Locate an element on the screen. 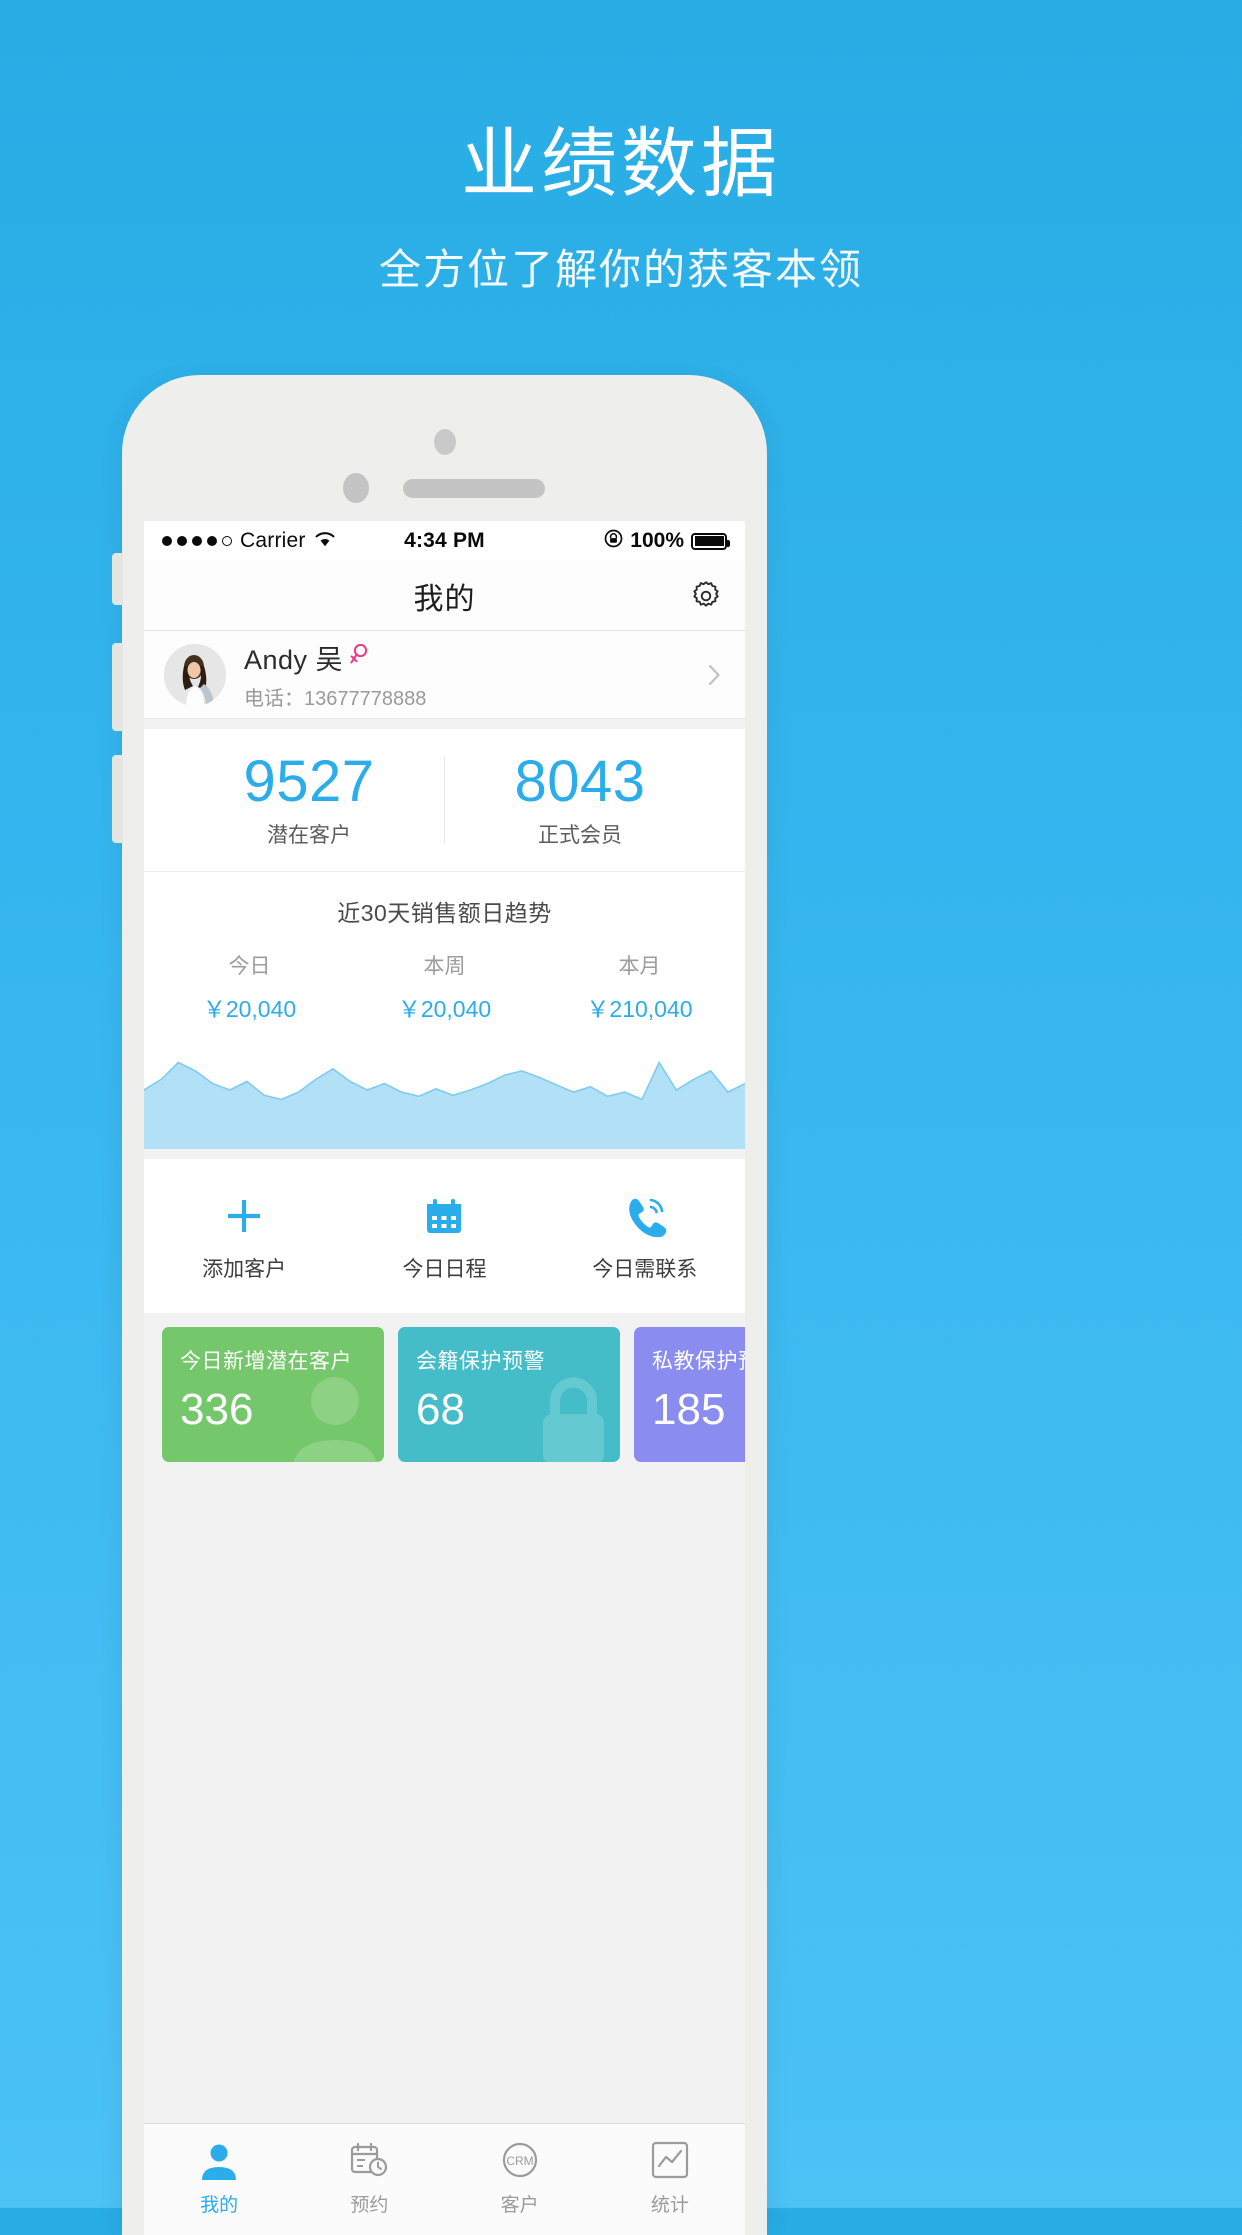  tab-mine: 我的 is located at coordinates (219, 2185).